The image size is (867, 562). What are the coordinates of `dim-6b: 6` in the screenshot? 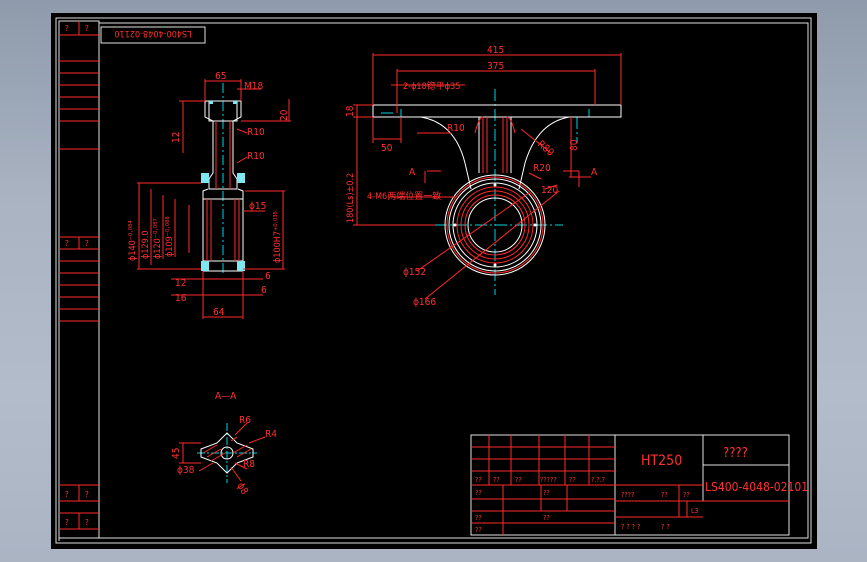 It's located at (264, 290).